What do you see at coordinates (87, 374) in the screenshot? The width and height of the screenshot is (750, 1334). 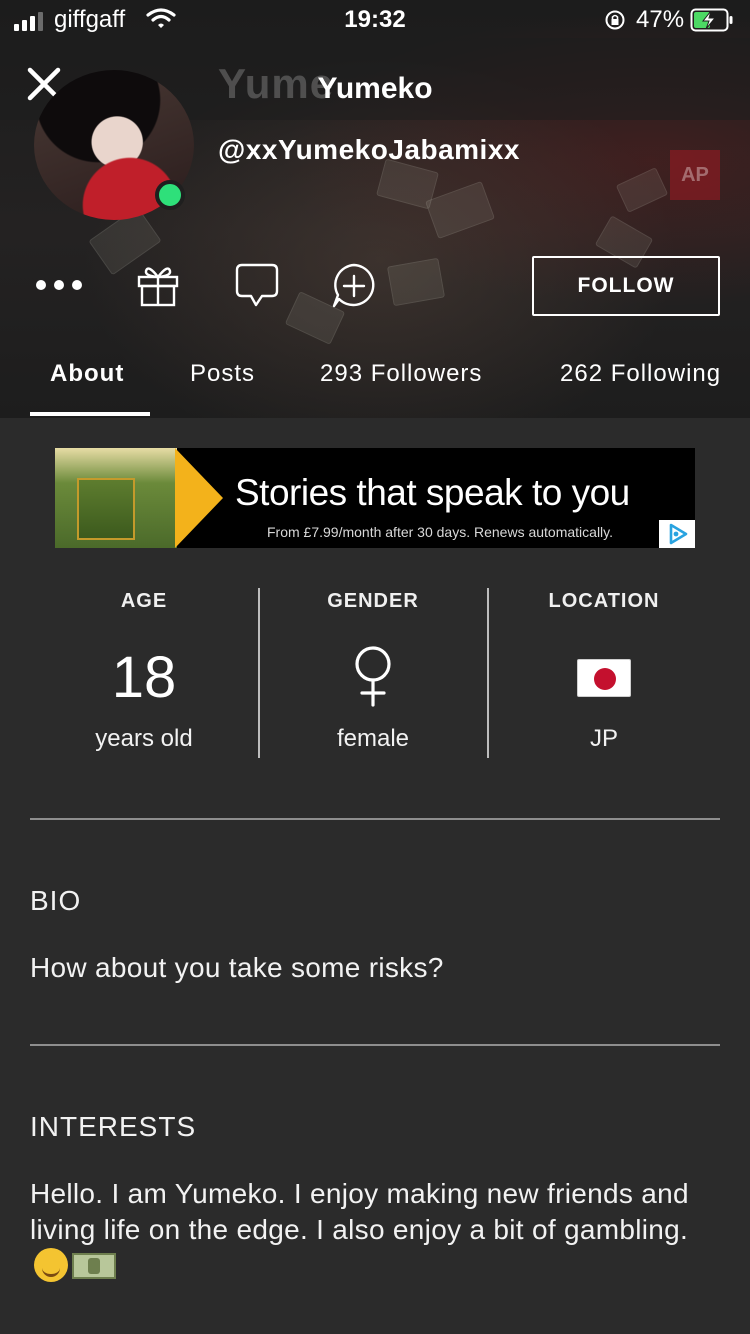 I see `tab-about: About` at bounding box center [87, 374].